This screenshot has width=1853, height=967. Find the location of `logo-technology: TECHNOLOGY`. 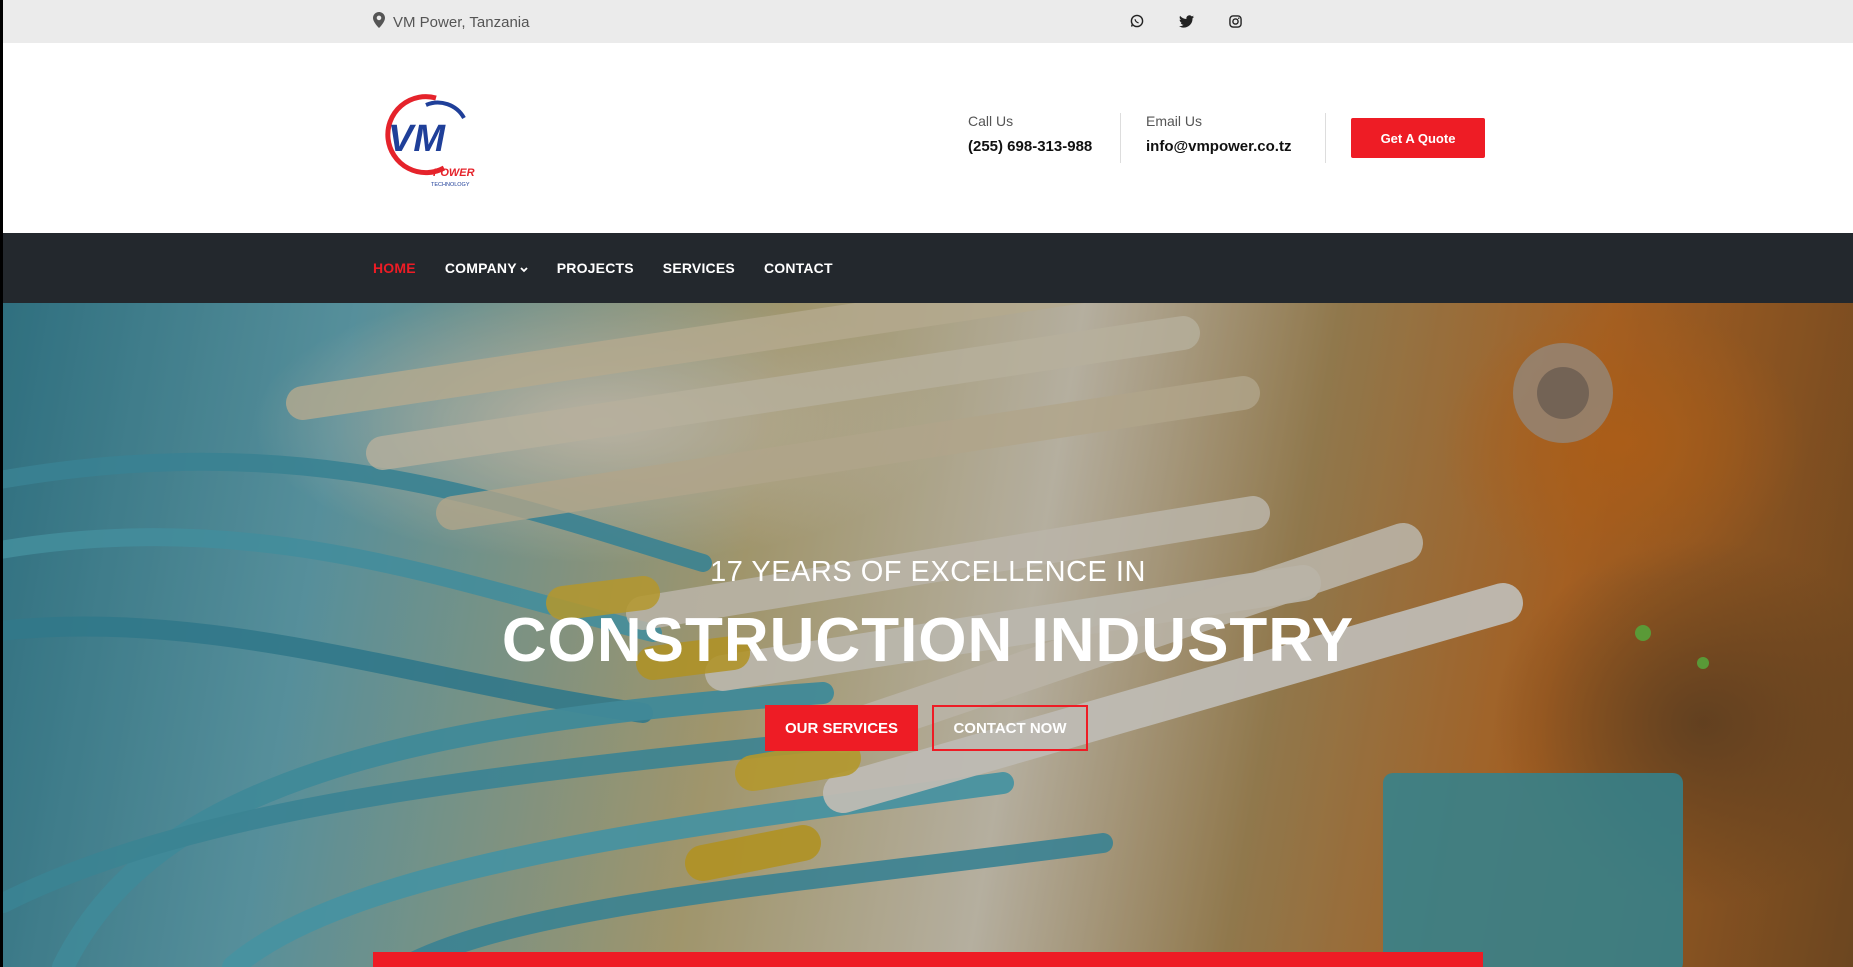

logo-technology: TECHNOLOGY is located at coordinates (450, 185).